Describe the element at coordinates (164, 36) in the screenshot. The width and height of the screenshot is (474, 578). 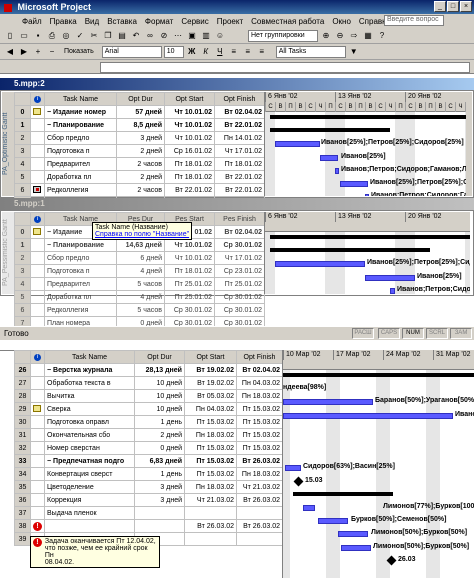
I see `unlink-icon: ⊘` at that location.